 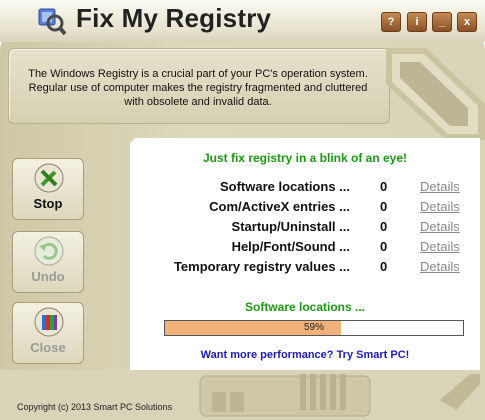 I want to click on copyright-text: Copyright (c) 2013 Smart PC Solutions, so click(x=95, y=407).